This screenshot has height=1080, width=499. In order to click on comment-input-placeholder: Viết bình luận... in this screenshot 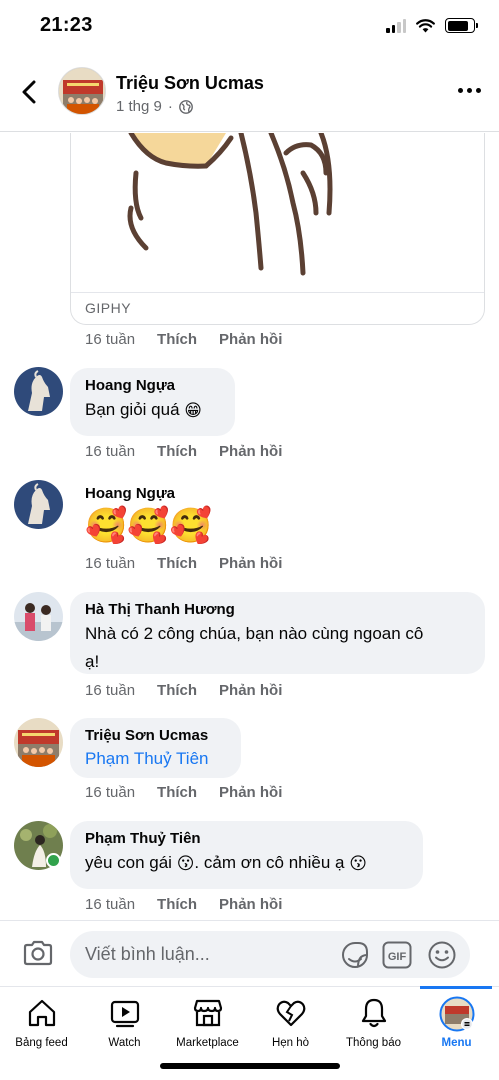, I will do `click(147, 954)`.